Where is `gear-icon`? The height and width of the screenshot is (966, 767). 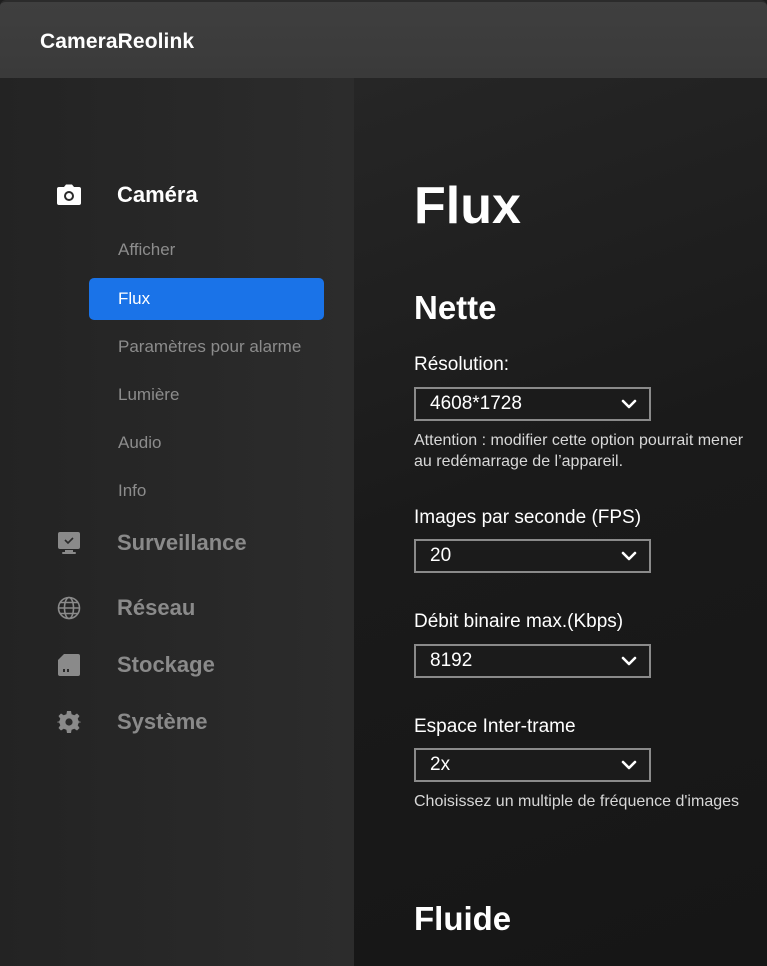 gear-icon is located at coordinates (69, 722).